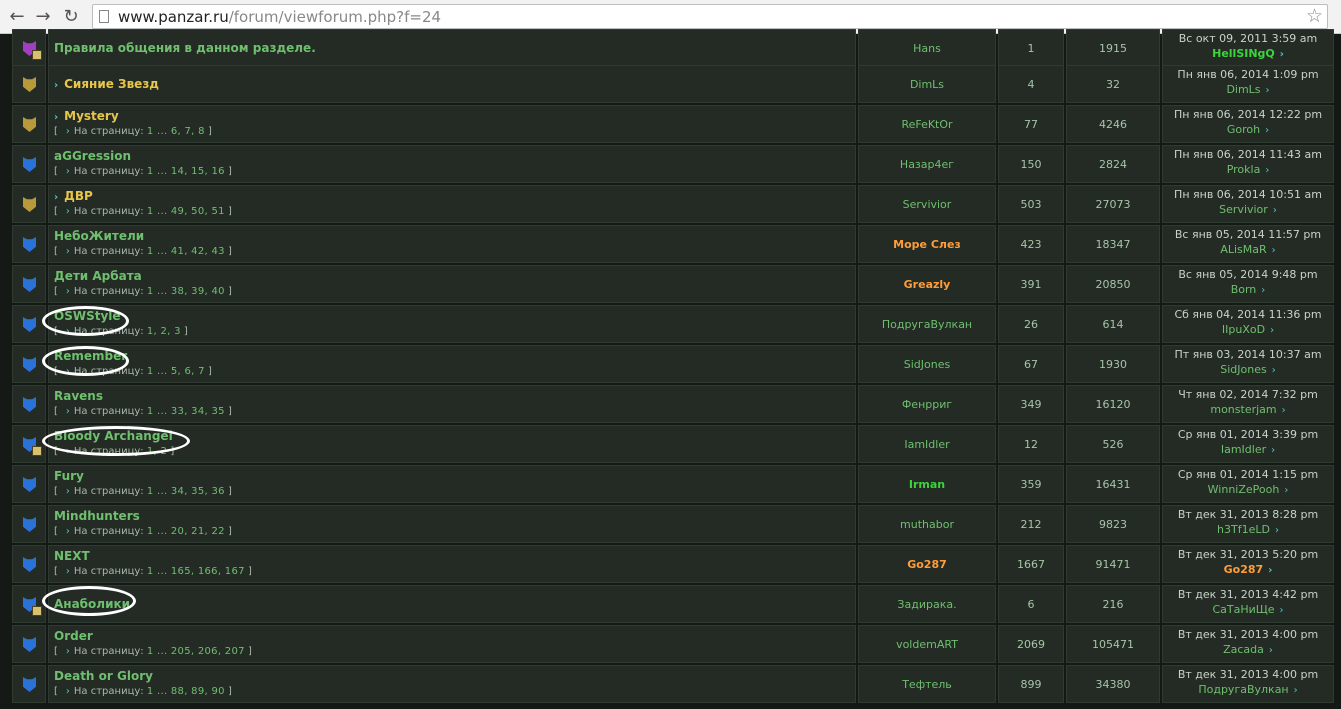  Describe the element at coordinates (927, 444) in the screenshot. I see `topic-author: IamIdler` at that location.